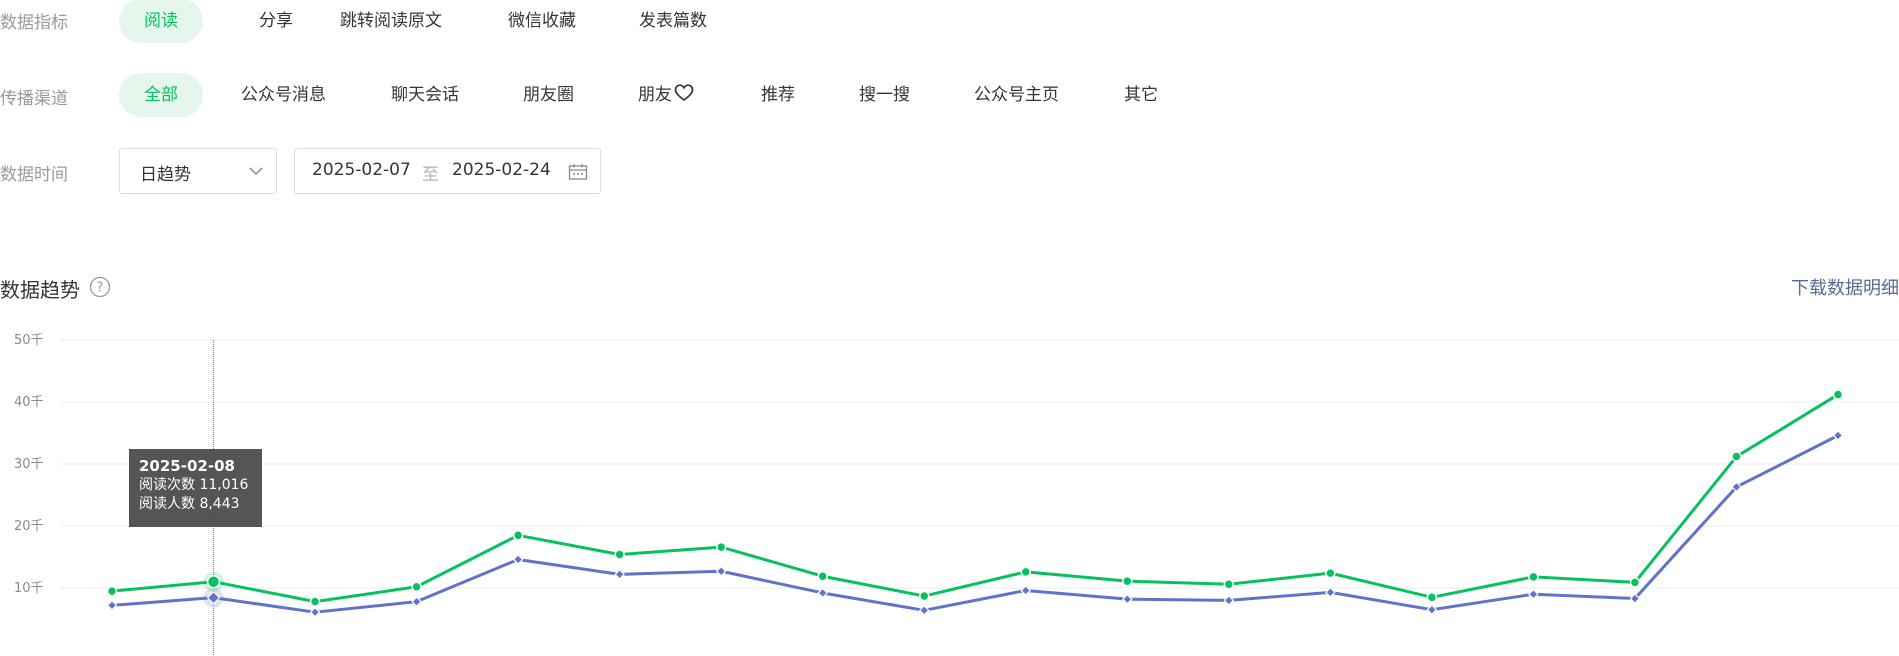 This screenshot has height=656, width=1899. Describe the element at coordinates (655, 95) in the screenshot. I see `channel-option-friends-label: 朋友` at that location.